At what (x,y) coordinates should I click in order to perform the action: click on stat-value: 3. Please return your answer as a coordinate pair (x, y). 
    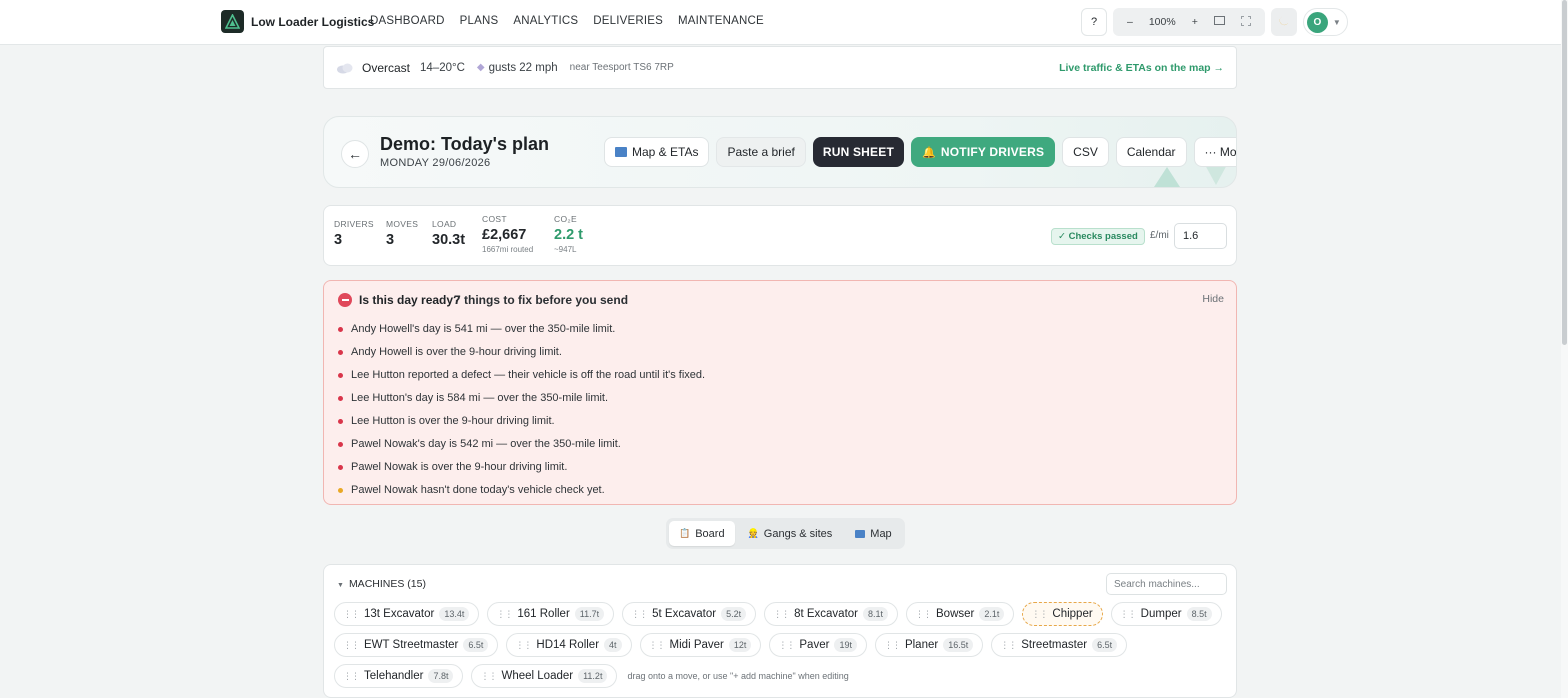
    Looking at the image, I should click on (390, 240).